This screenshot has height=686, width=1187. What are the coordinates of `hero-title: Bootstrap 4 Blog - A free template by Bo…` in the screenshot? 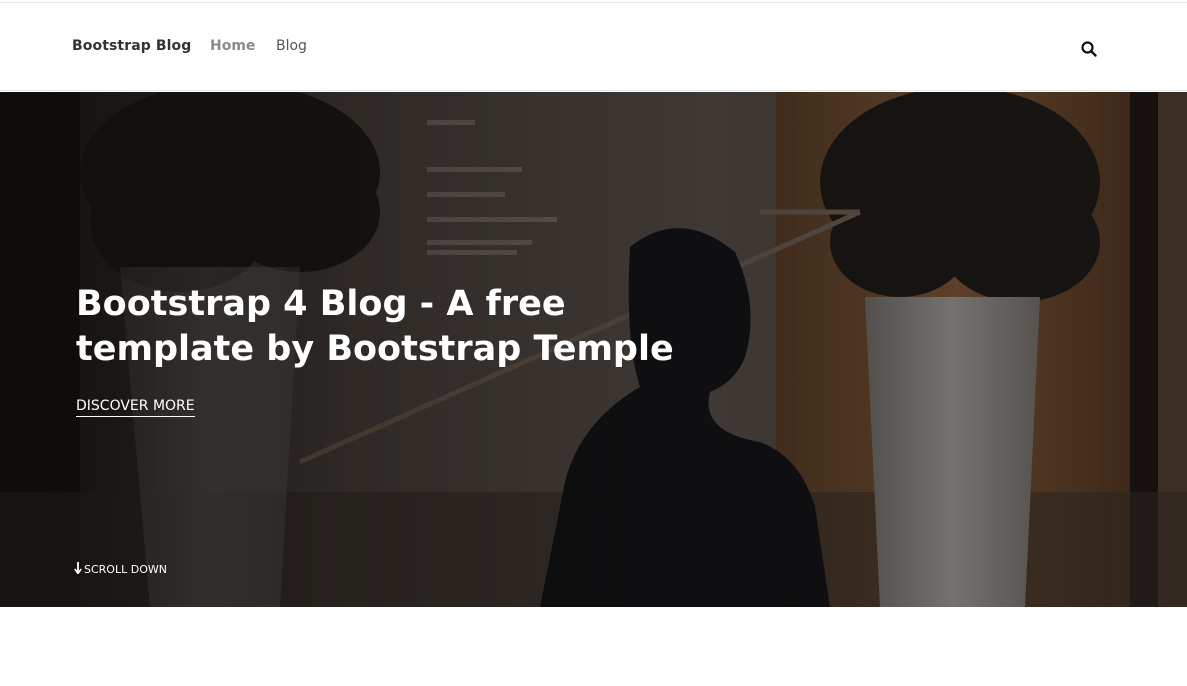 It's located at (375, 326).